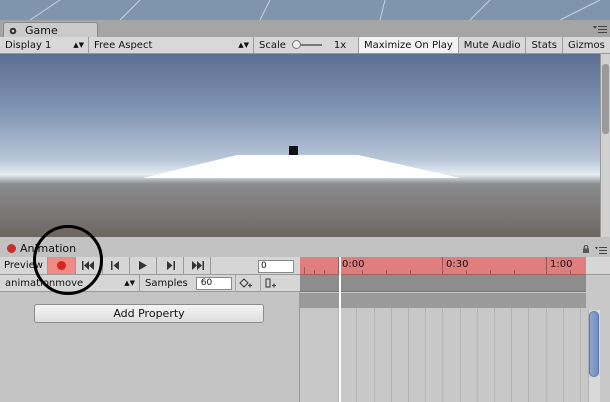  I want to click on frame-value: 0, so click(264, 266).